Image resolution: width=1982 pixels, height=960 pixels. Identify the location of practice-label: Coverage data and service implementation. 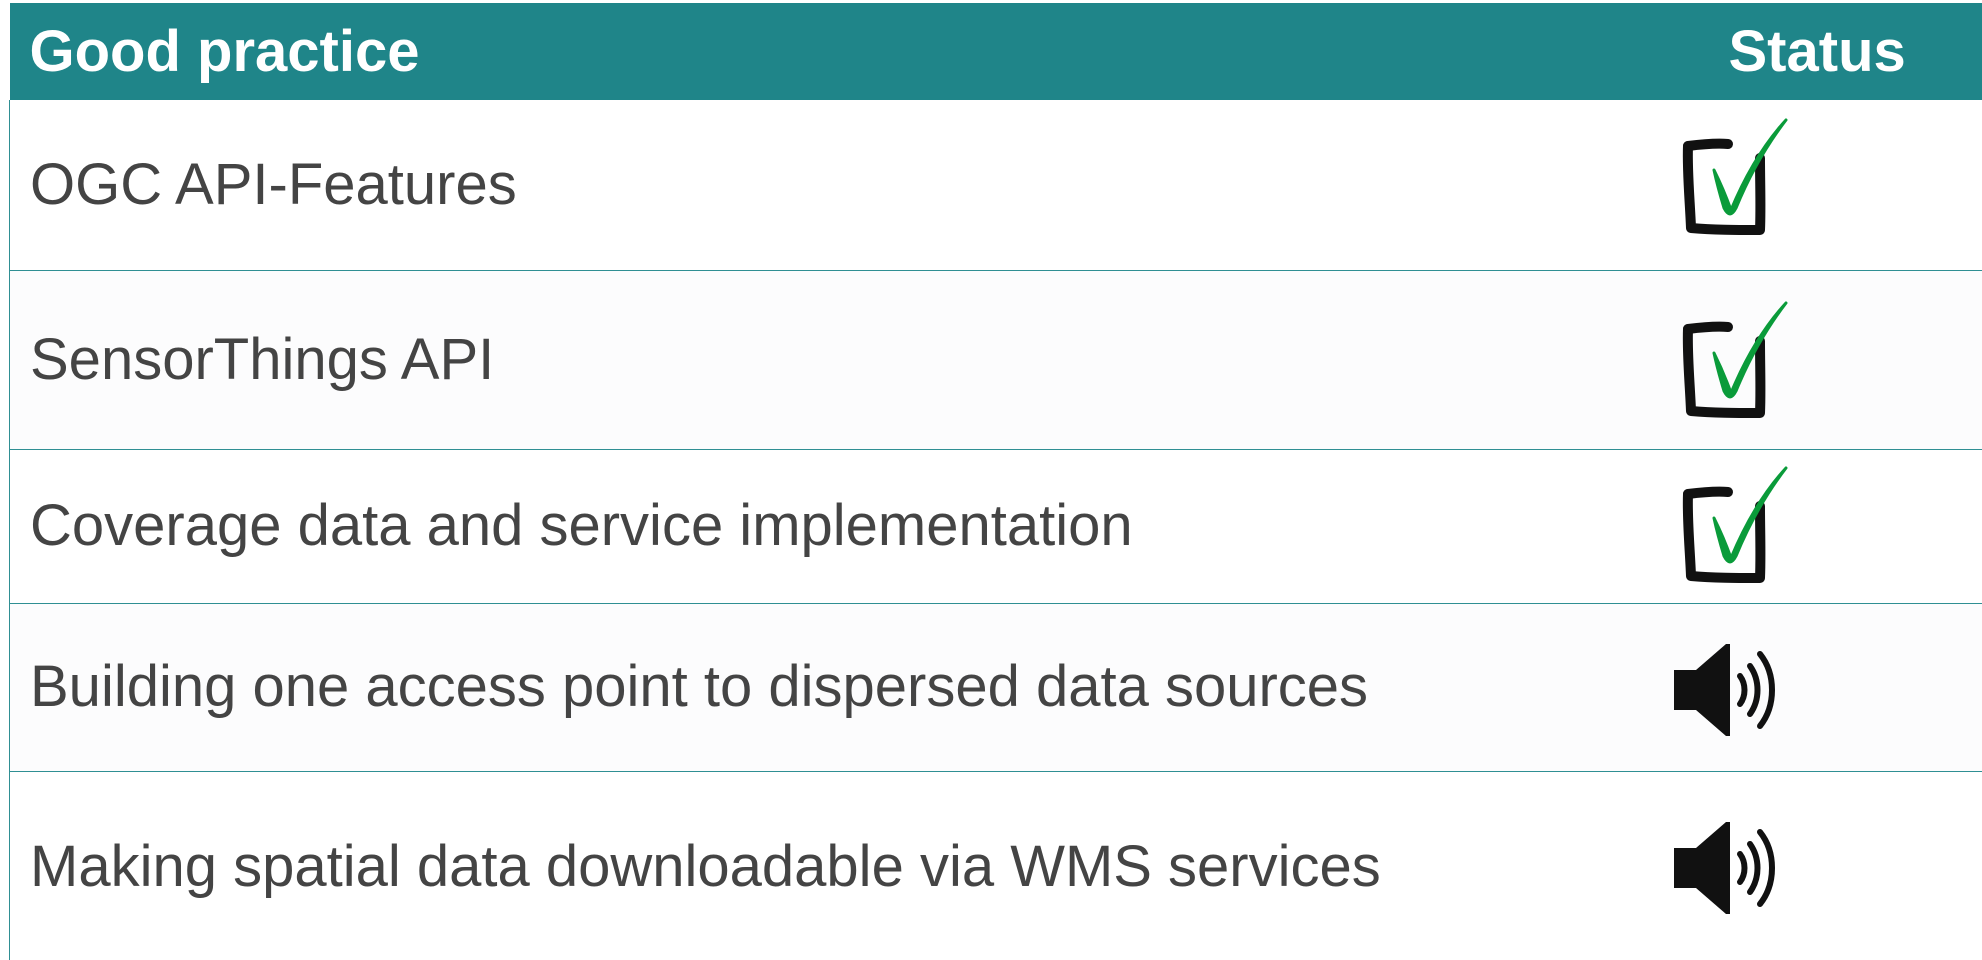
(800, 525).